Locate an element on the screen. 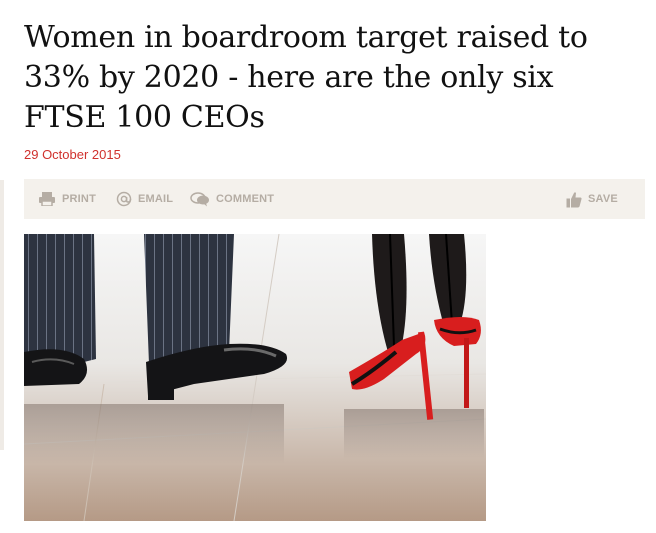 This screenshot has height=533, width=656. save-label: SAVE is located at coordinates (603, 199).